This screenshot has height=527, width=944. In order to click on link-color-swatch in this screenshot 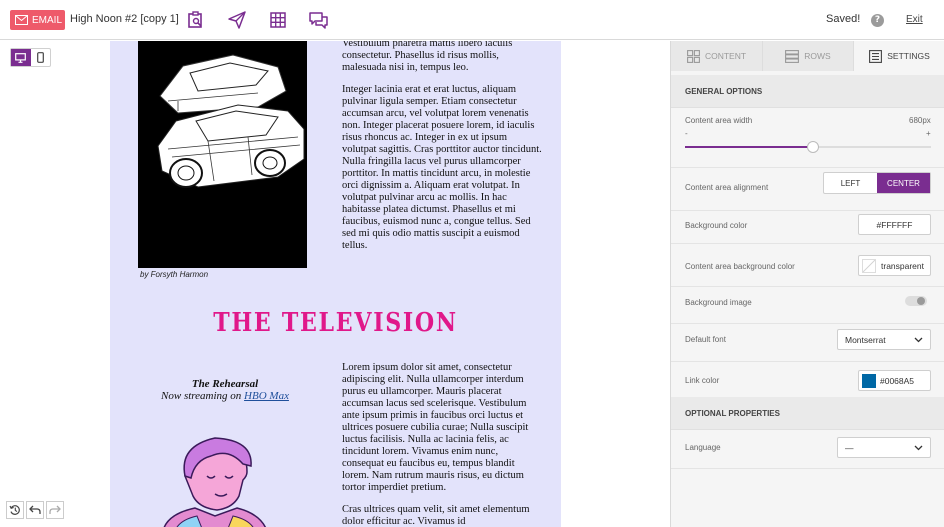, I will do `click(869, 380)`.